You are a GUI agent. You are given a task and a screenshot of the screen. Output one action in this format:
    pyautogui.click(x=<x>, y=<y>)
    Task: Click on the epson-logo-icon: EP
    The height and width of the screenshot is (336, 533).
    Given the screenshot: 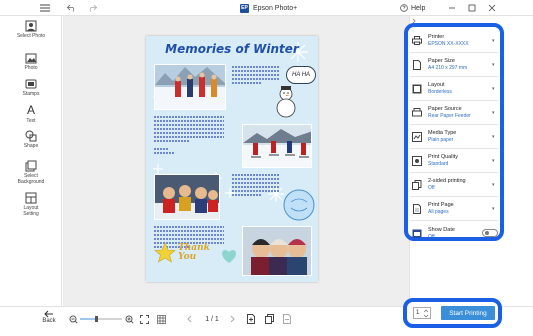 What is the action you would take?
    pyautogui.click(x=244, y=8)
    